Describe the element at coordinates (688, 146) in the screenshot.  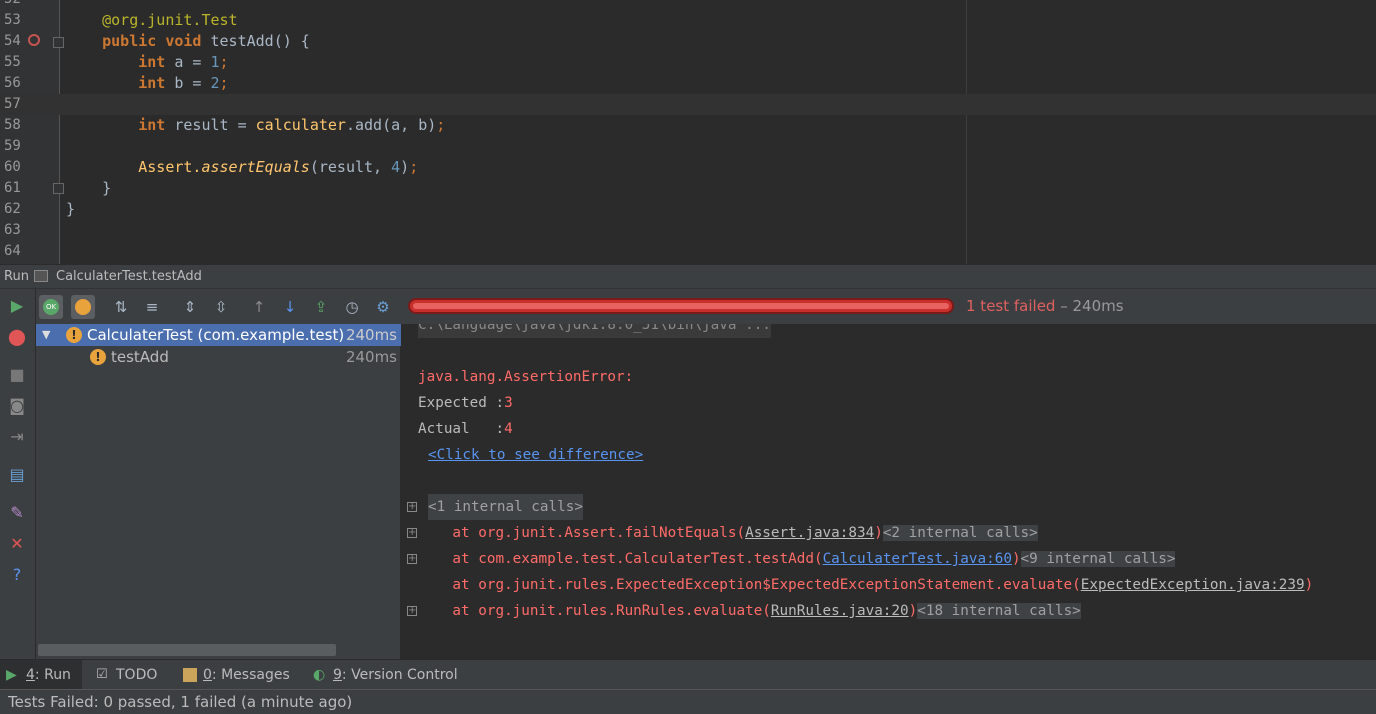
I see `code-line: 59` at that location.